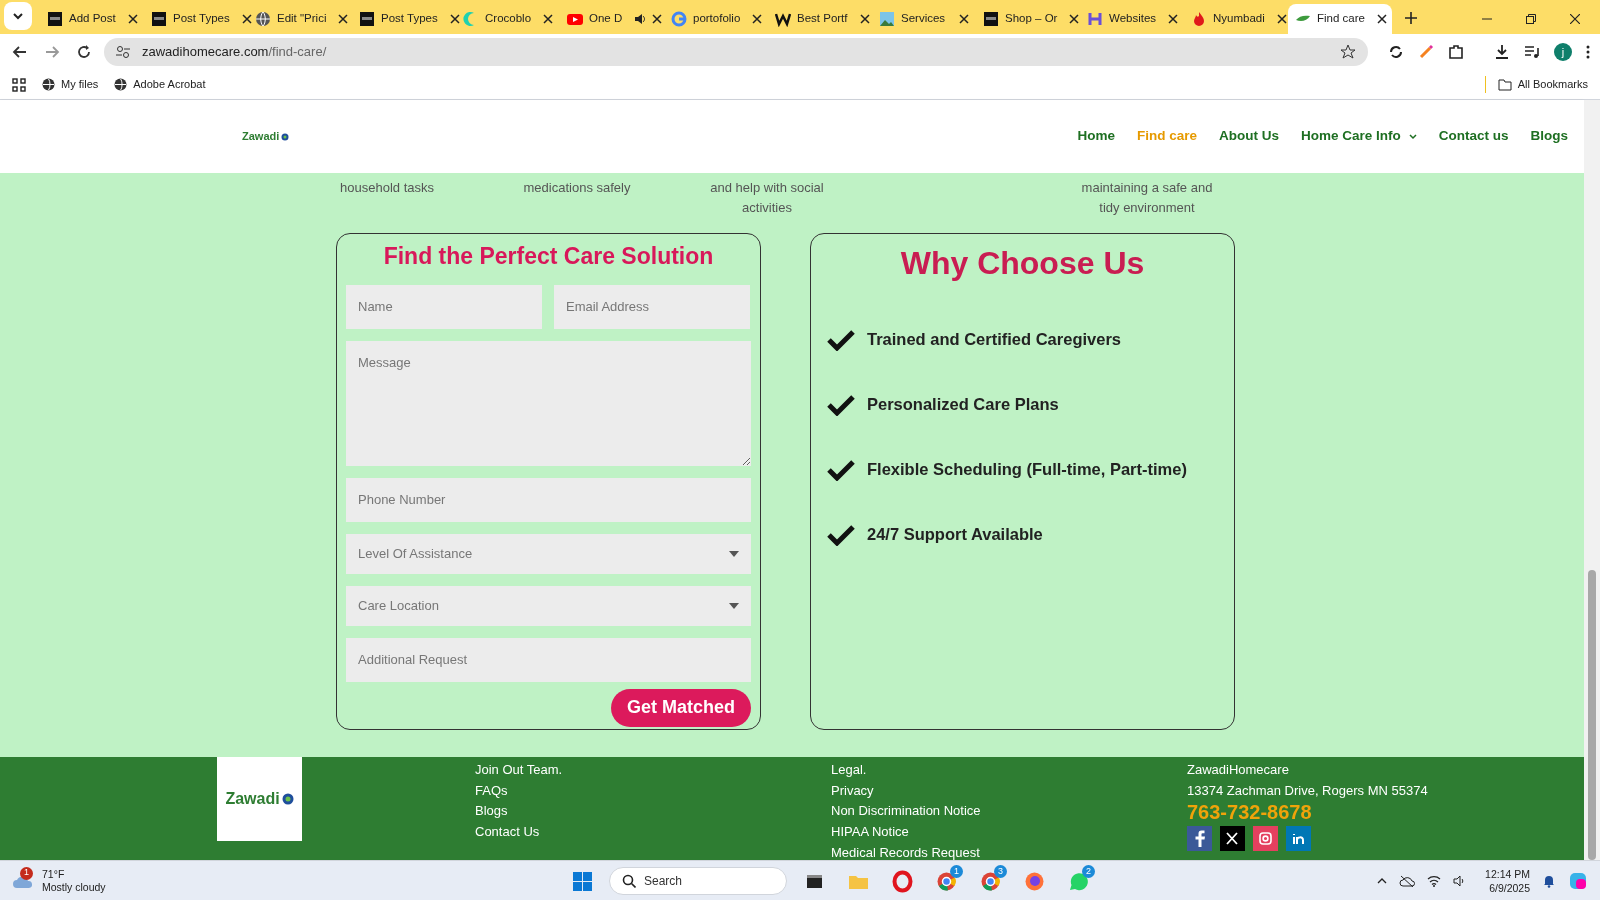 The width and height of the screenshot is (1600, 900). What do you see at coordinates (1132, 19) in the screenshot?
I see `browser-tab: Websites` at bounding box center [1132, 19].